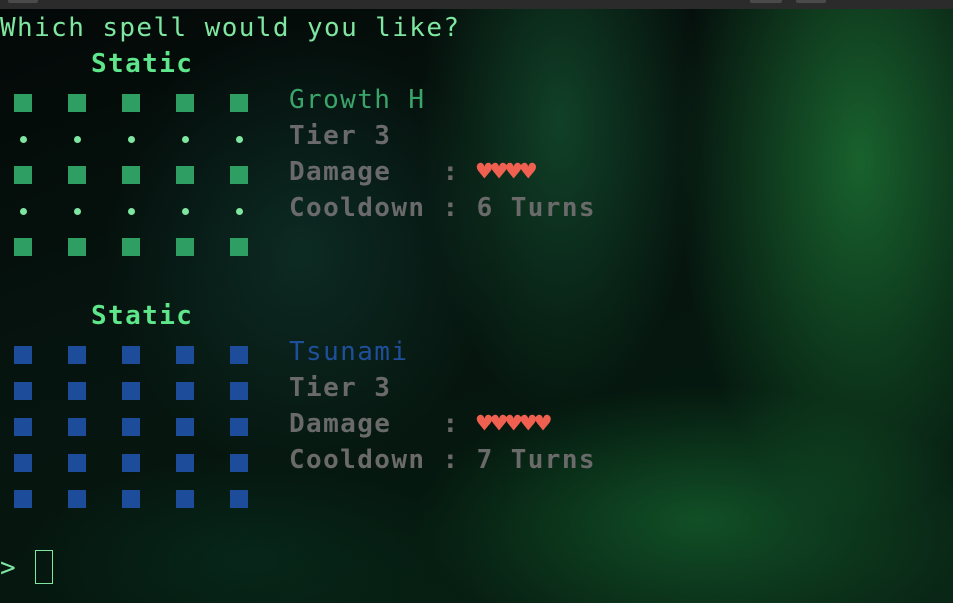 This screenshot has height=603, width=953. Describe the element at coordinates (513, 424) in the screenshot. I see `damage-hearts: ♥♥♥♥♥` at that location.